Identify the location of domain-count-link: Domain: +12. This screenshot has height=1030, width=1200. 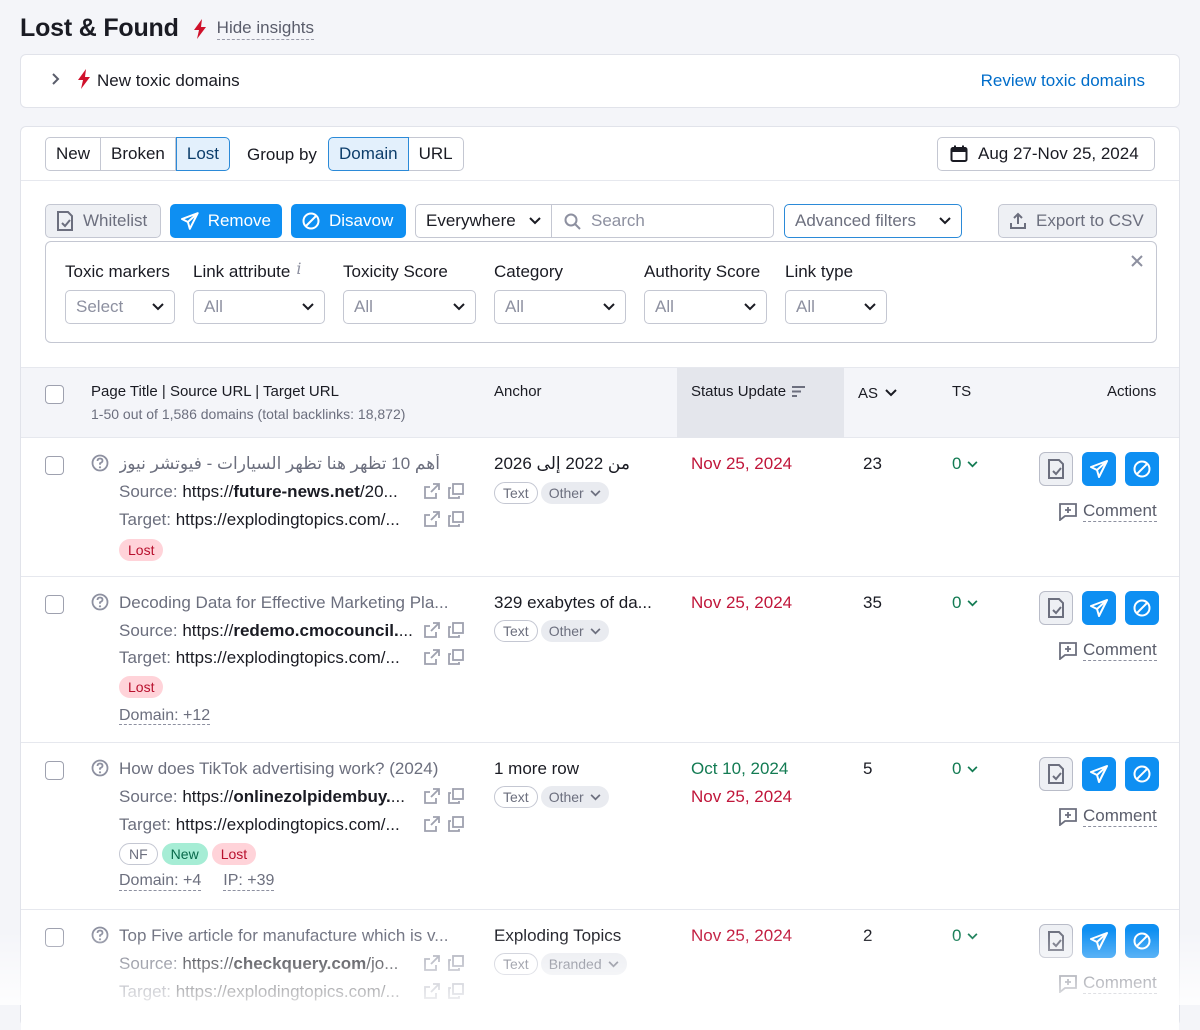
(165, 716).